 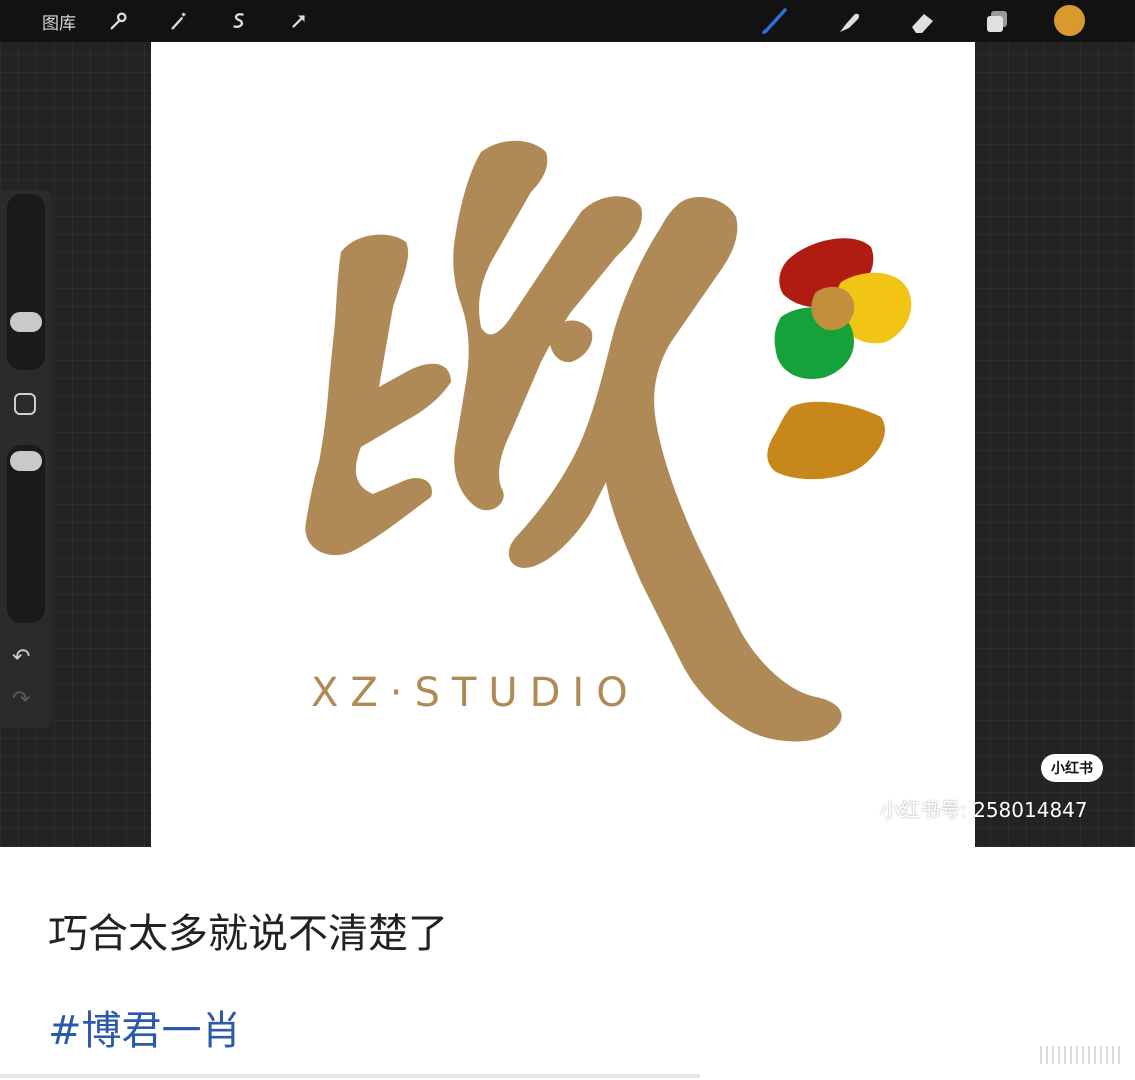 I want to click on left-sidebar: ↶ ↷, so click(x=26, y=459).